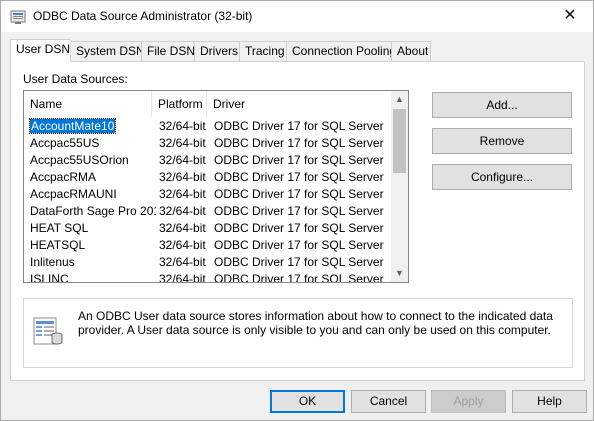 This screenshot has width=594, height=421. I want to click on user-data-sources-label: User Data Sources:, so click(75, 79).